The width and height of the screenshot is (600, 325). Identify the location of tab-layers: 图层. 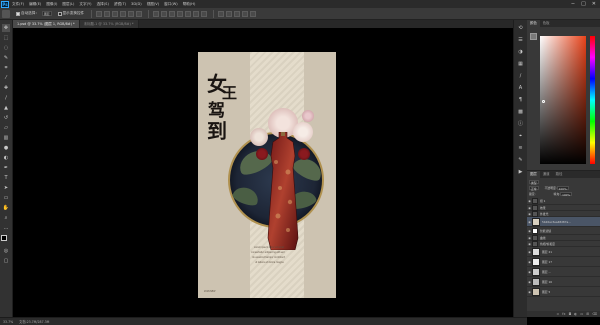
(533, 174).